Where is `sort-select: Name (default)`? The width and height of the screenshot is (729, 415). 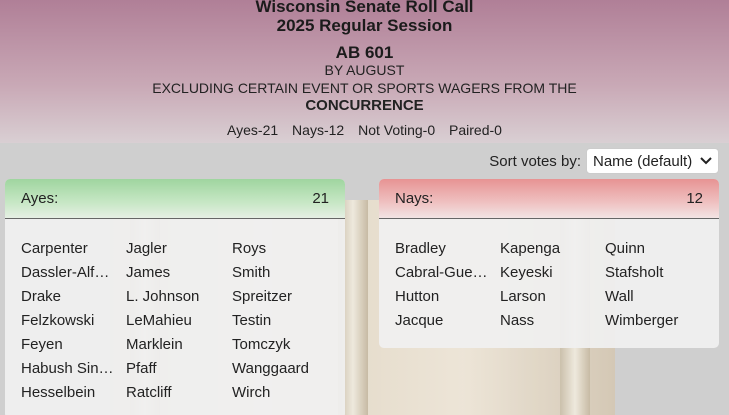
sort-select: Name (default) is located at coordinates (652, 161).